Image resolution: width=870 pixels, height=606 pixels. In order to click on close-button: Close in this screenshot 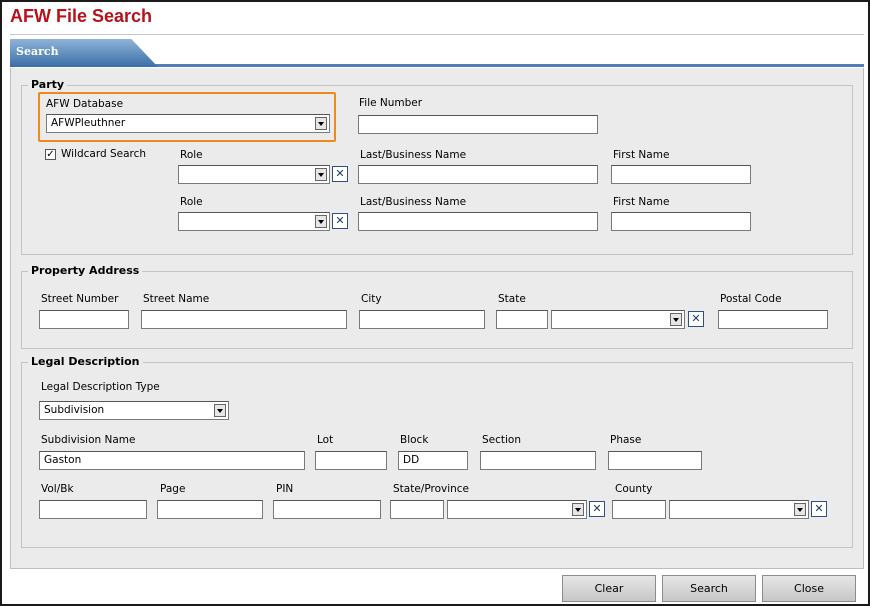, I will do `click(809, 588)`.